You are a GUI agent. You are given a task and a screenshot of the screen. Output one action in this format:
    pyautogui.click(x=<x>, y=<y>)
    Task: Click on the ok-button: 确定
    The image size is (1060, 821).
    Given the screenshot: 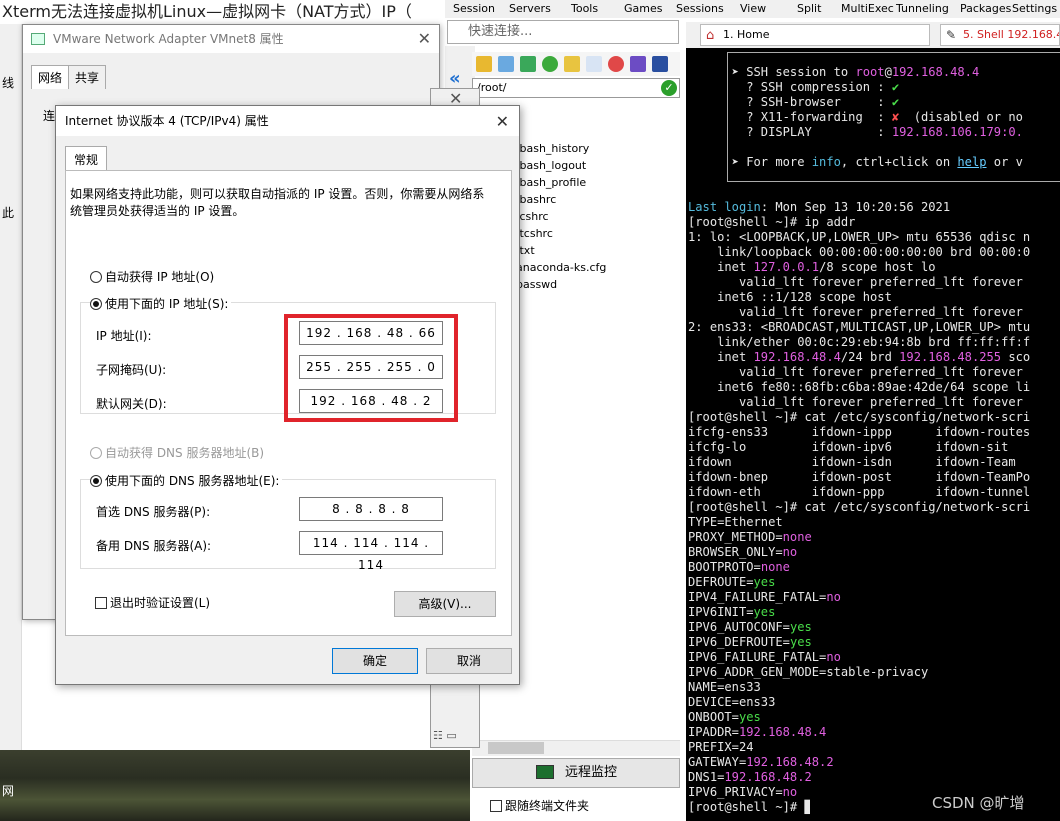 What is the action you would take?
    pyautogui.click(x=375, y=661)
    